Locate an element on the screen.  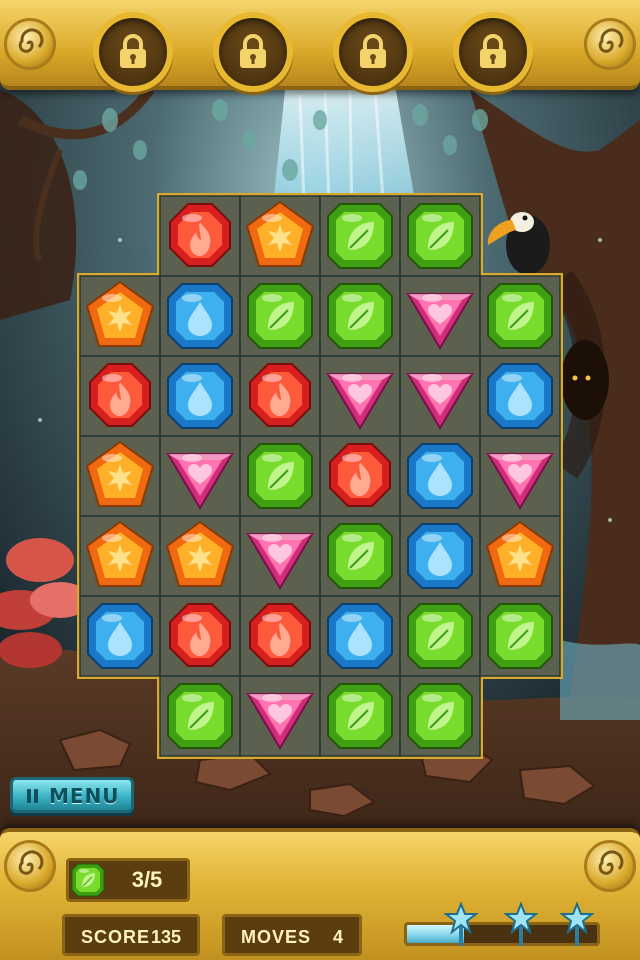
left-swirl-ornament-icon is located at coordinates (30, 44).